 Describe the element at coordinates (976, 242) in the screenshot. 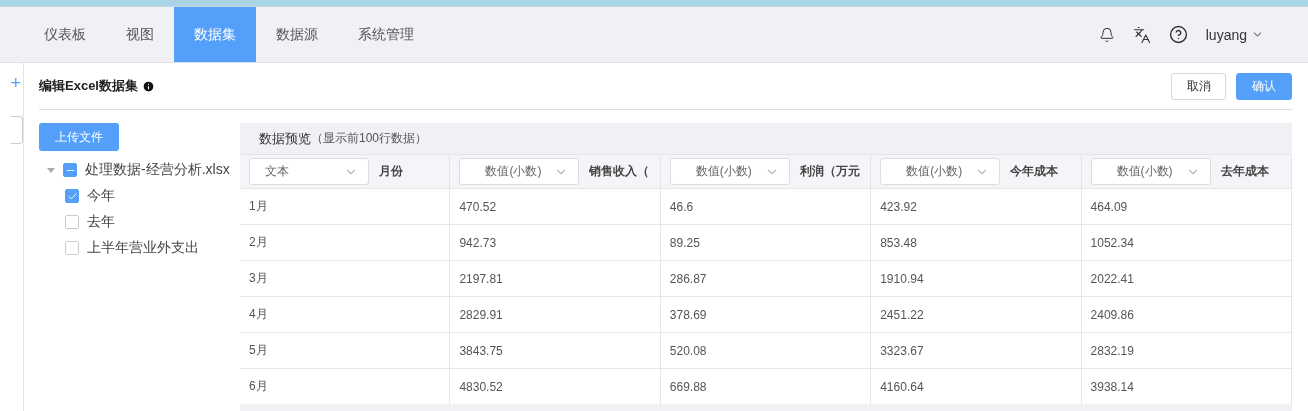

I see `table-cell: 853.48` at that location.